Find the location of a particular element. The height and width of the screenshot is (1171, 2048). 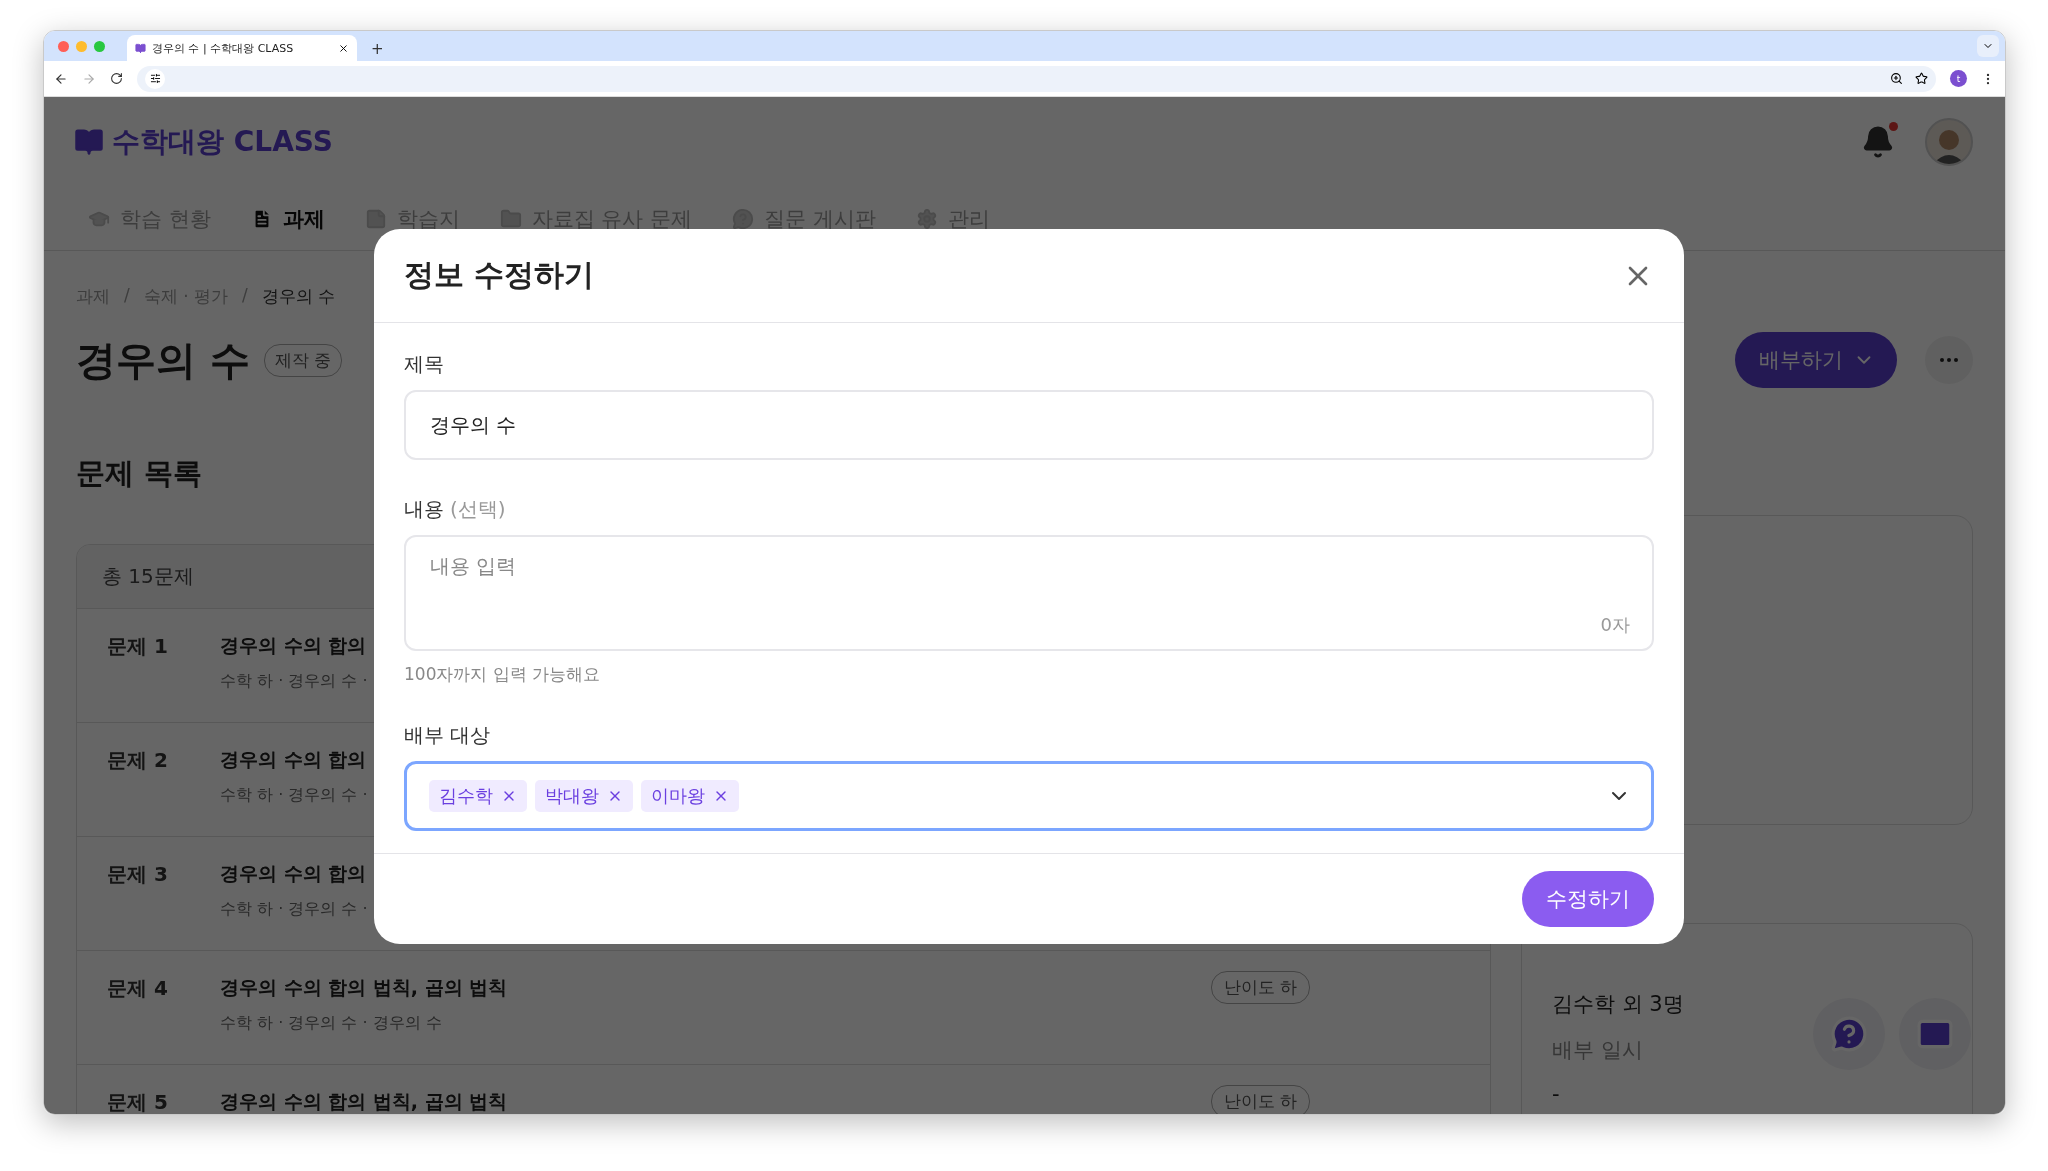

date-value: - is located at coordinates (1556, 1094).